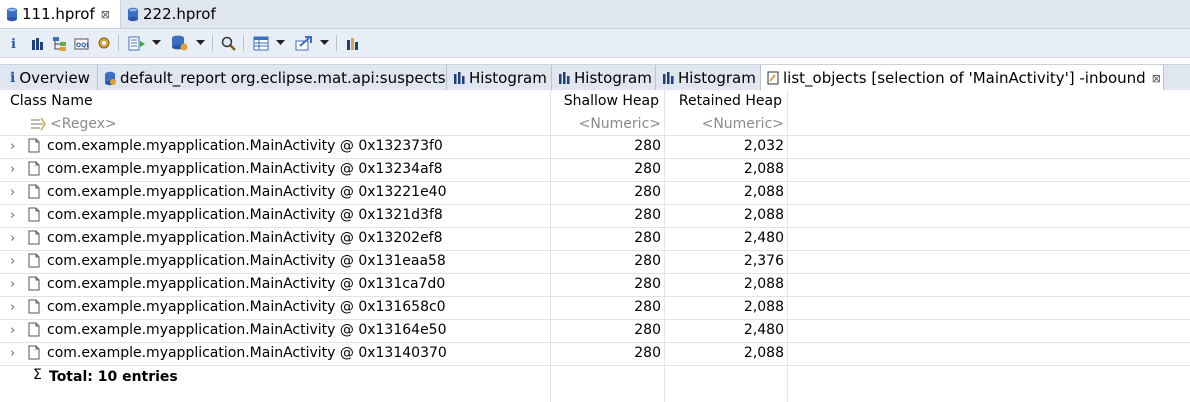 The image size is (1190, 402). Describe the element at coordinates (261, 43) in the screenshot. I see `table-layout-icon` at that location.